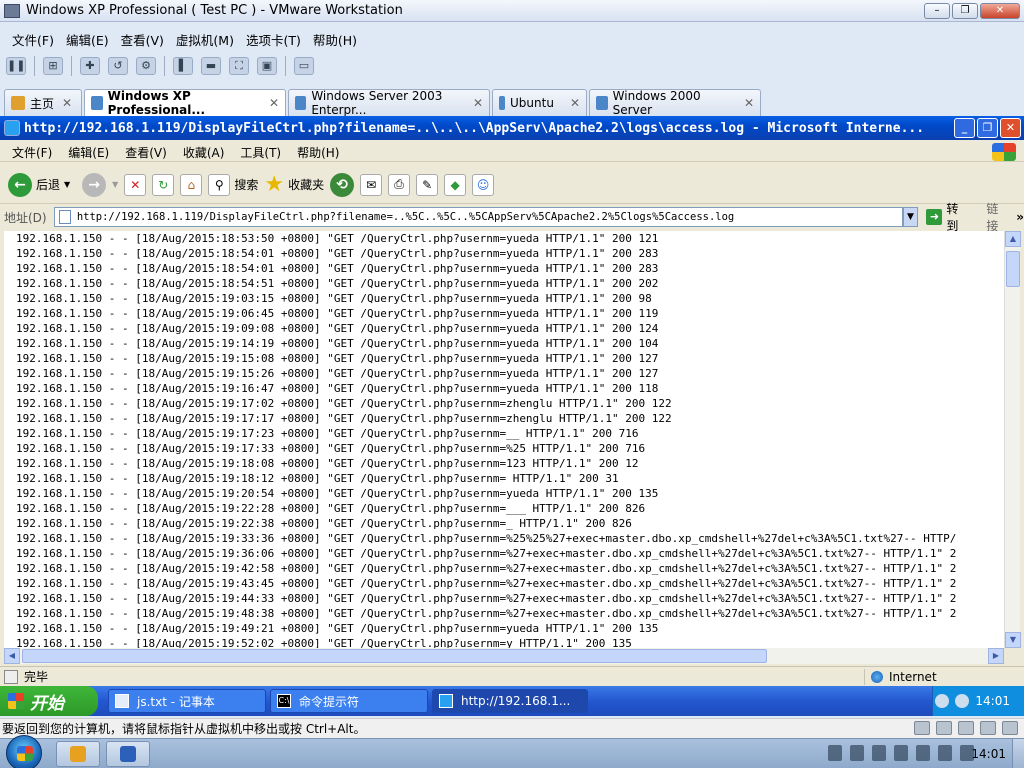 The width and height of the screenshot is (1024, 768). I want to click on tab-ubuntu: Ubuntu ✕, so click(539, 102).